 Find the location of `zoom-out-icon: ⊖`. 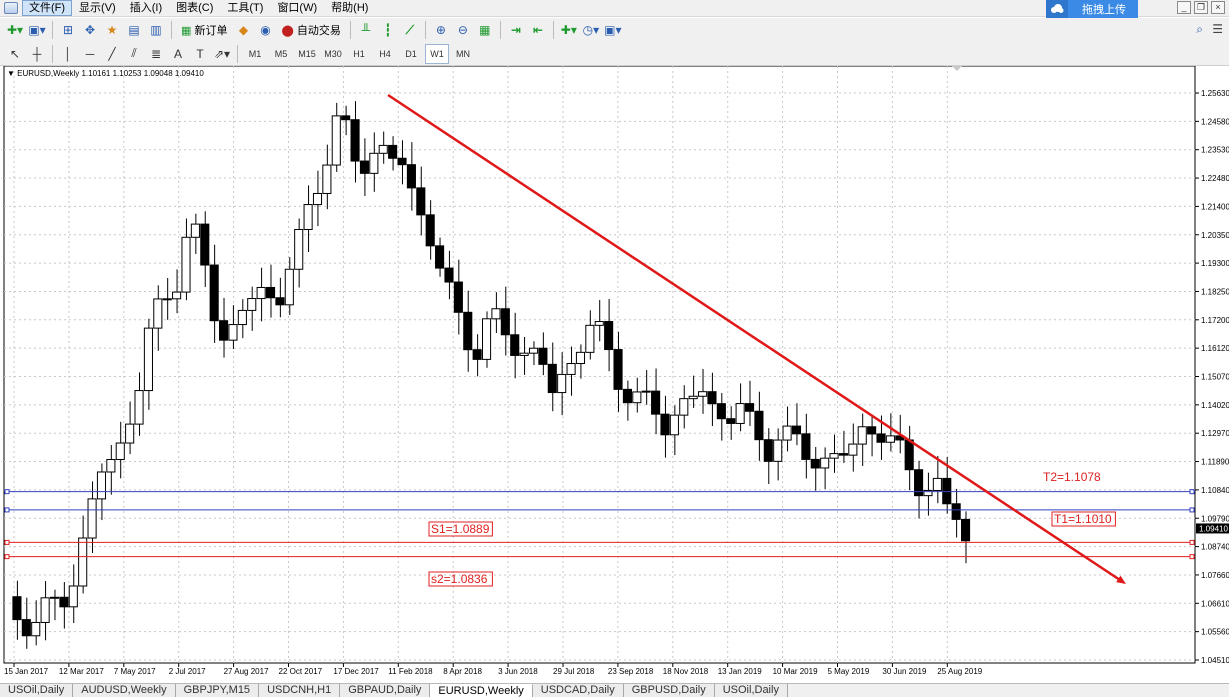

zoom-out-icon: ⊖ is located at coordinates (463, 30).